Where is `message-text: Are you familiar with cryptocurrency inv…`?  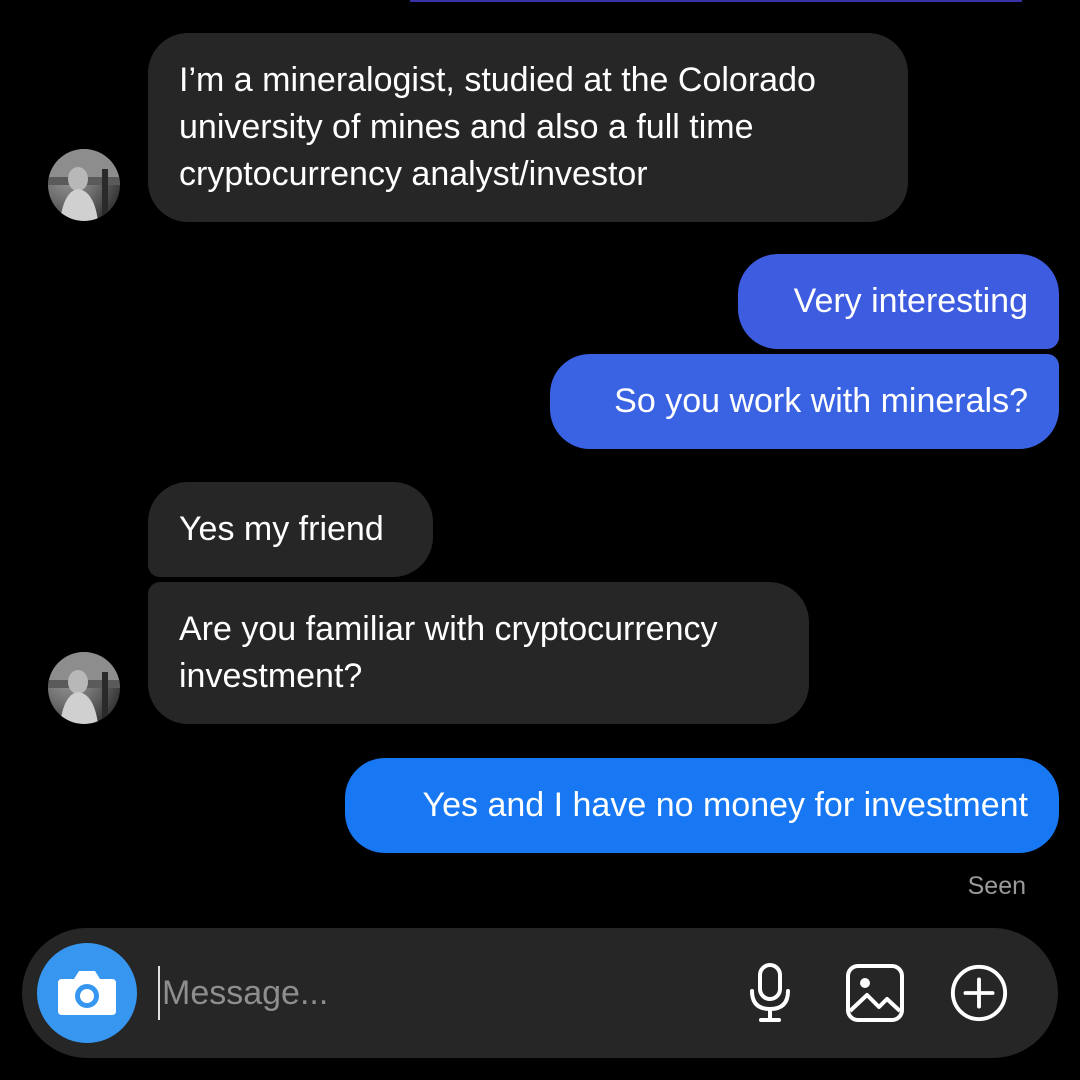
message-text: Are you familiar with cryptocurrency inv… is located at coordinates (448, 652).